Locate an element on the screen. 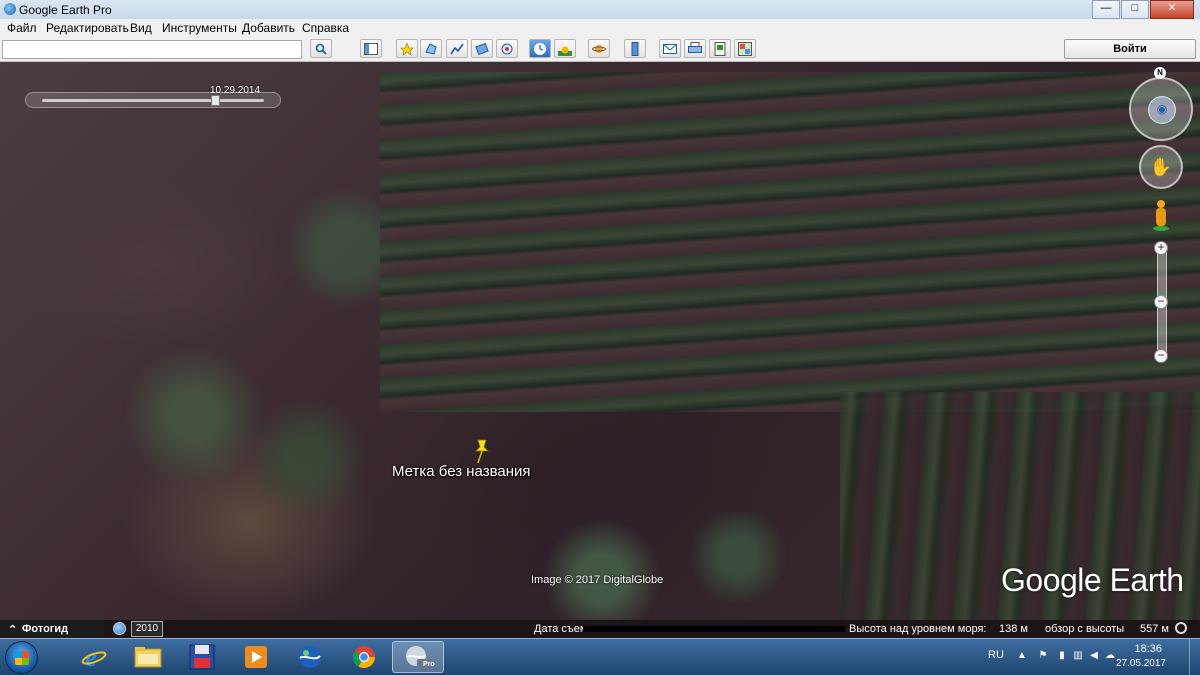  time-slider is located at coordinates (153, 100).